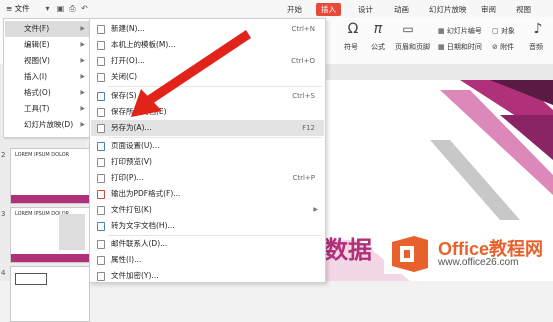  What do you see at coordinates (488, 9) in the screenshot?
I see `tab-review: 审阅` at bounding box center [488, 9].